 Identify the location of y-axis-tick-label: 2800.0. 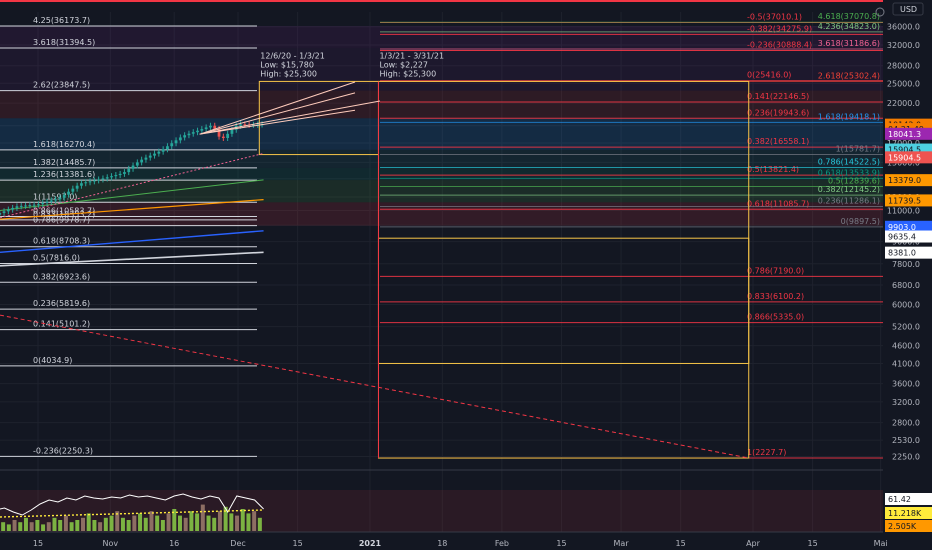
(906, 423).